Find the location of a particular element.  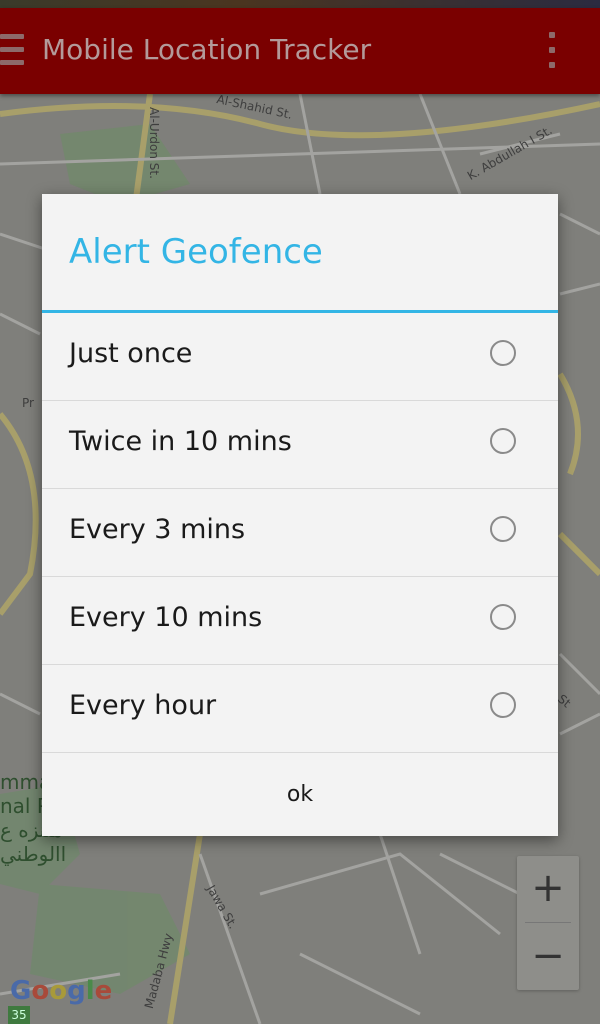

ok-button: ok is located at coordinates (300, 793).